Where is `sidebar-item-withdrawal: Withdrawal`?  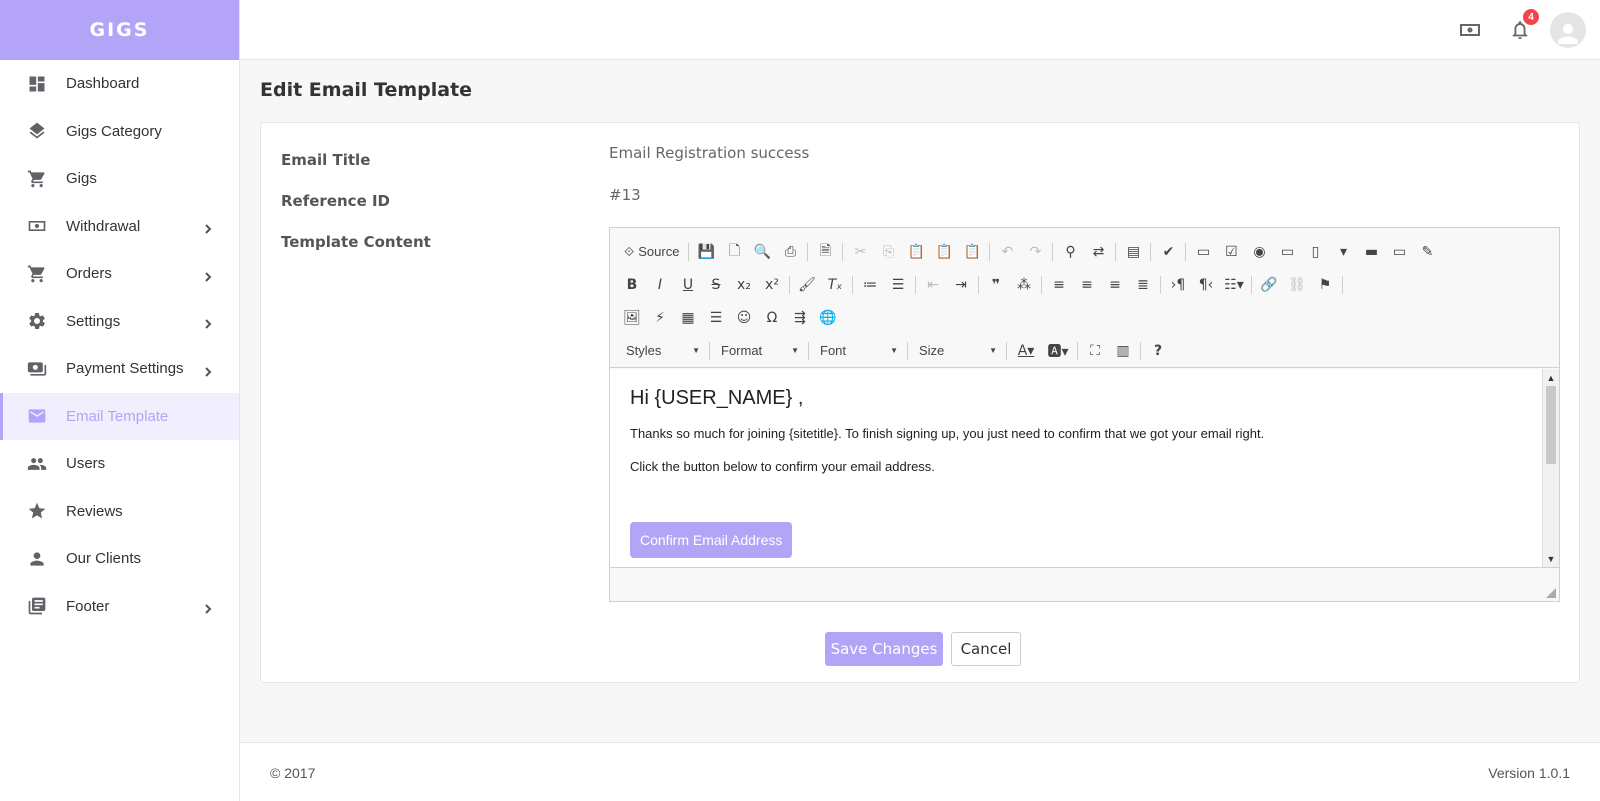 sidebar-item-withdrawal: Withdrawal is located at coordinates (119, 227).